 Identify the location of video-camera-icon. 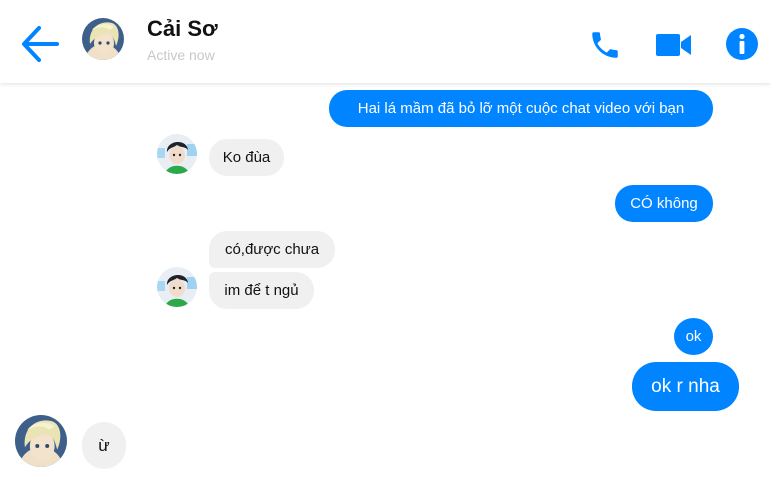
(673, 45).